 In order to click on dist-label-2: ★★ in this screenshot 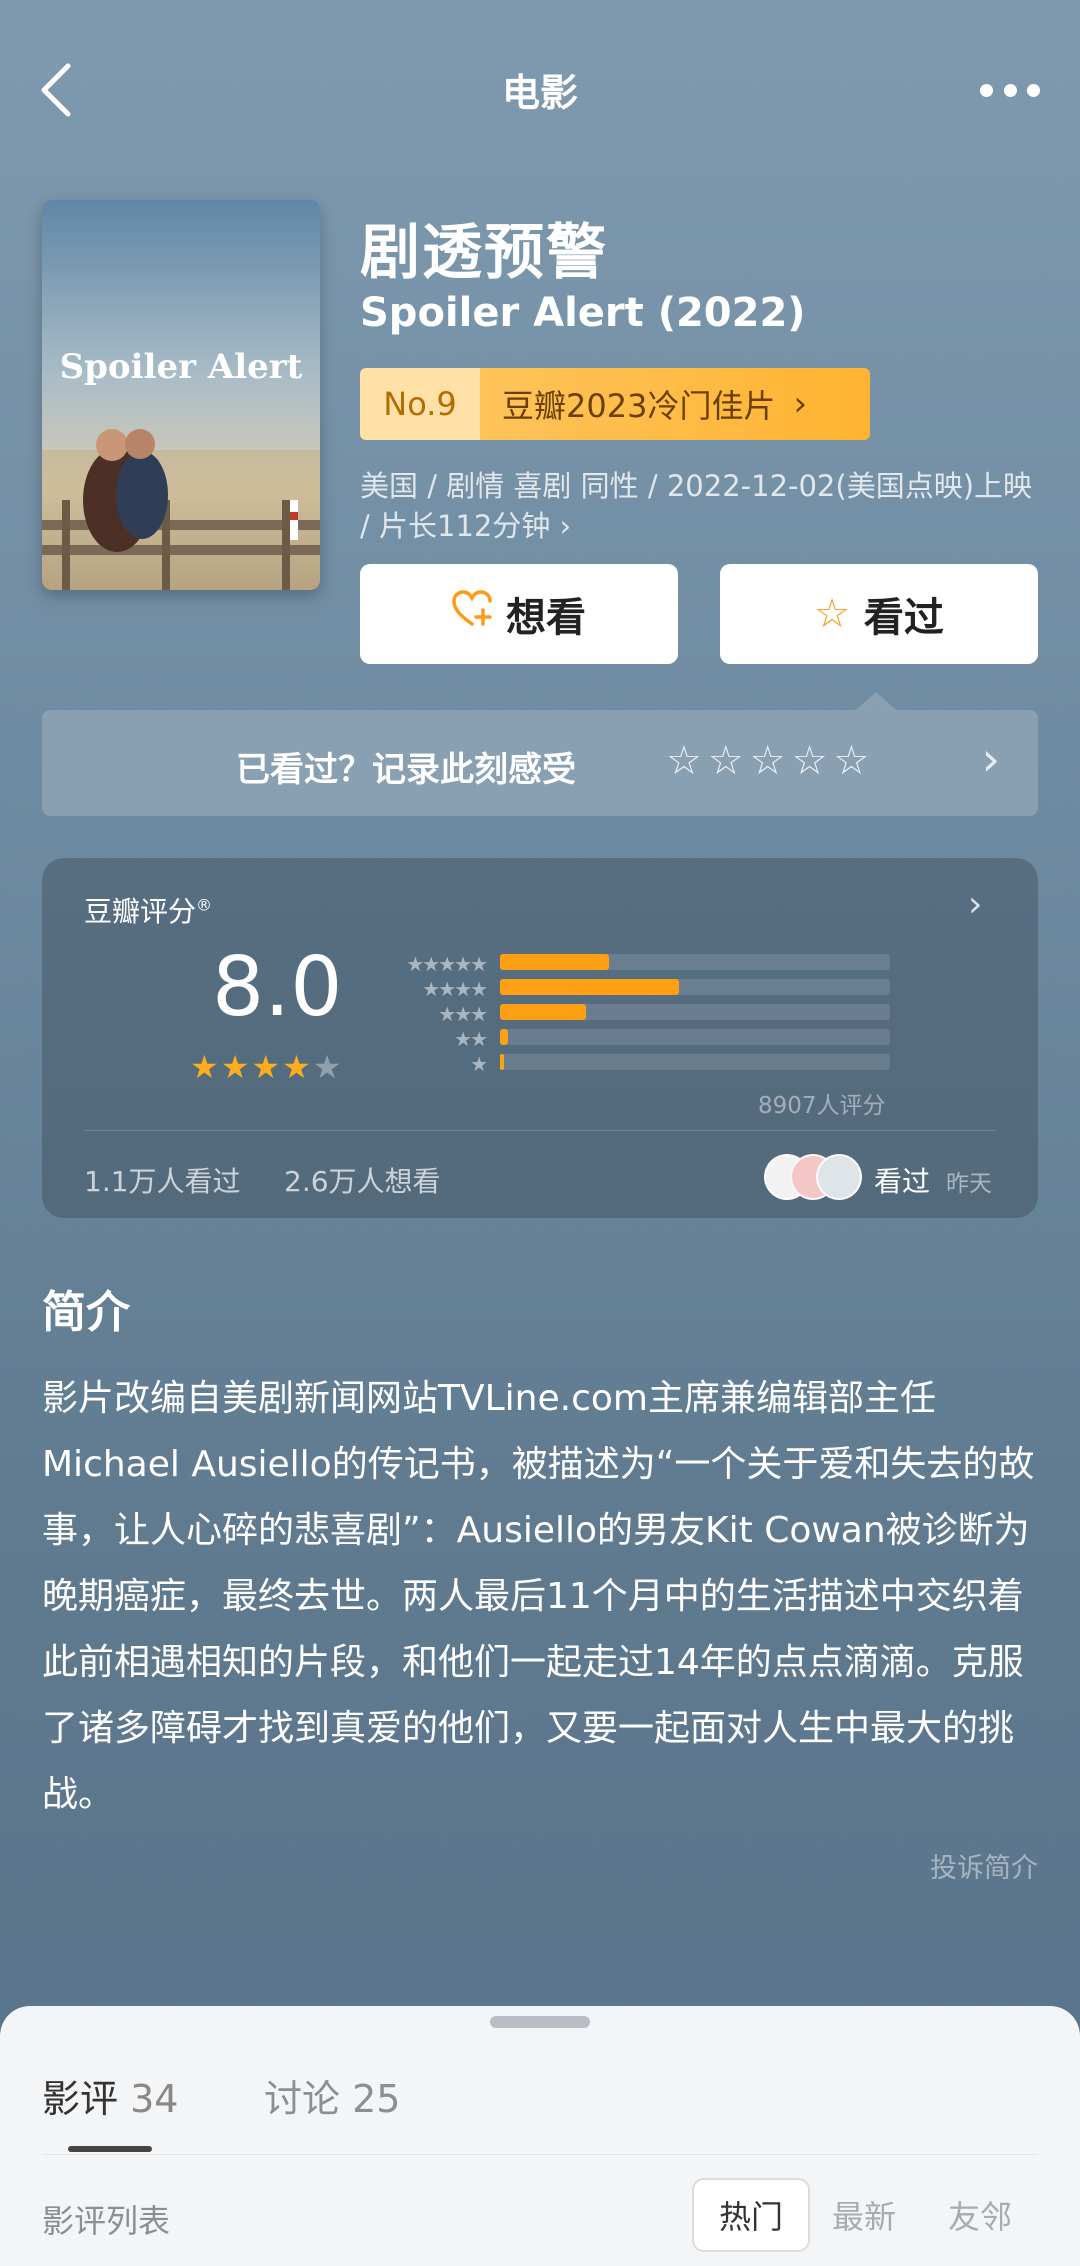, I will do `click(471, 1039)`.